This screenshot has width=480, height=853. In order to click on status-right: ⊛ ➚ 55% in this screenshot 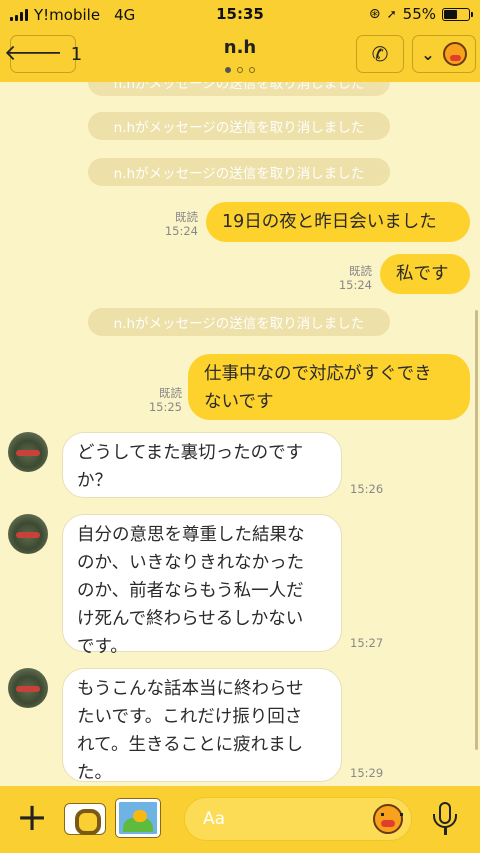, I will do `click(420, 14)`.